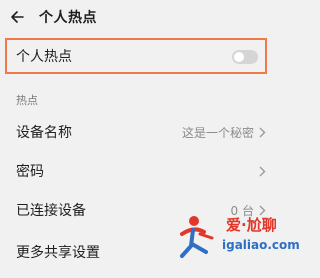 The image size is (320, 278). What do you see at coordinates (139, 132) in the screenshot?
I see `device-name-row: 设备名称 这是一个秘密` at bounding box center [139, 132].